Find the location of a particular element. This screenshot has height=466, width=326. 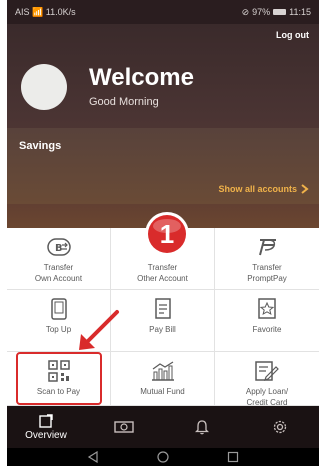

menu-item-mutual-fund: Mutual Fund is located at coordinates (163, 379).